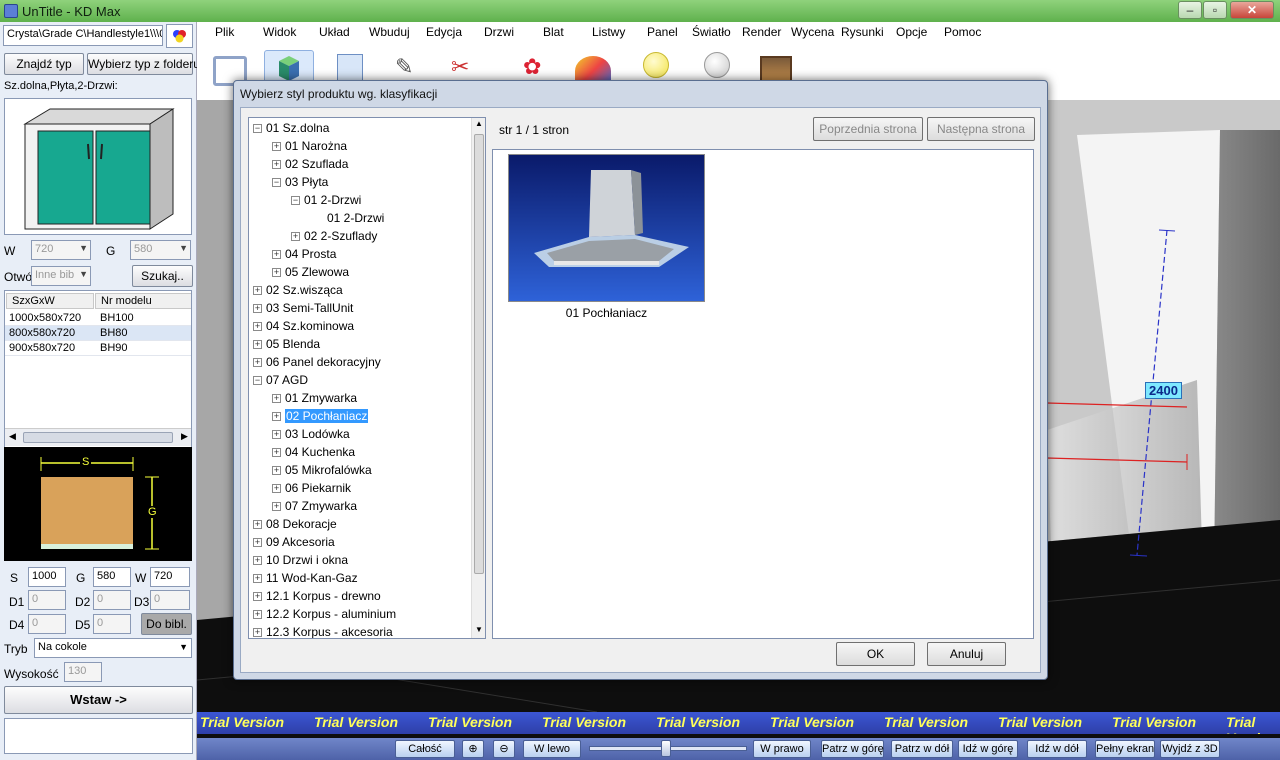 Image resolution: width=1280 pixels, height=760 pixels. I want to click on w-input: 720, so click(170, 577).